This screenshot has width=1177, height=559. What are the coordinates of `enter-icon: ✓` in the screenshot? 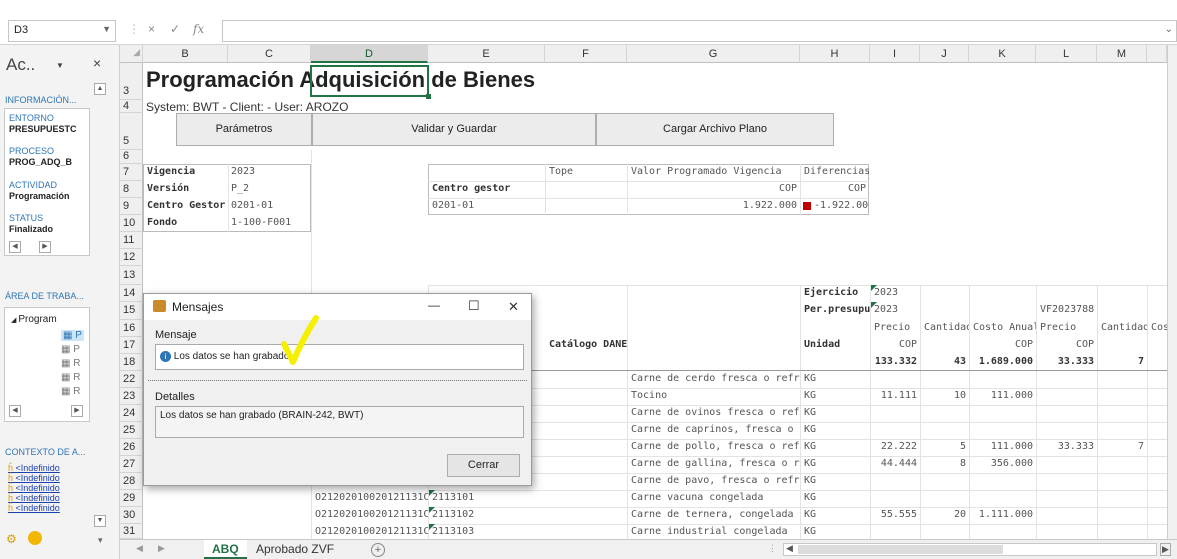 It's located at (175, 29).